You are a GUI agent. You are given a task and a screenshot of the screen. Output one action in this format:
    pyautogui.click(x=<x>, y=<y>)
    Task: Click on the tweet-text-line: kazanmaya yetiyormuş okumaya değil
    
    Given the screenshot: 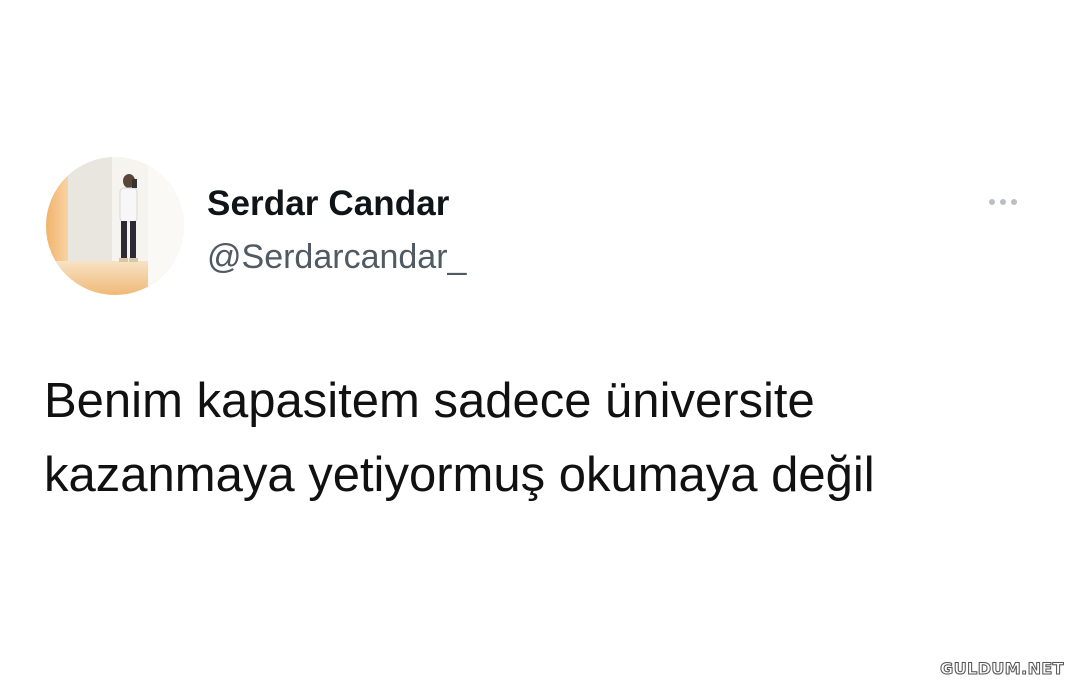 What is the action you would take?
    pyautogui.click(x=459, y=475)
    